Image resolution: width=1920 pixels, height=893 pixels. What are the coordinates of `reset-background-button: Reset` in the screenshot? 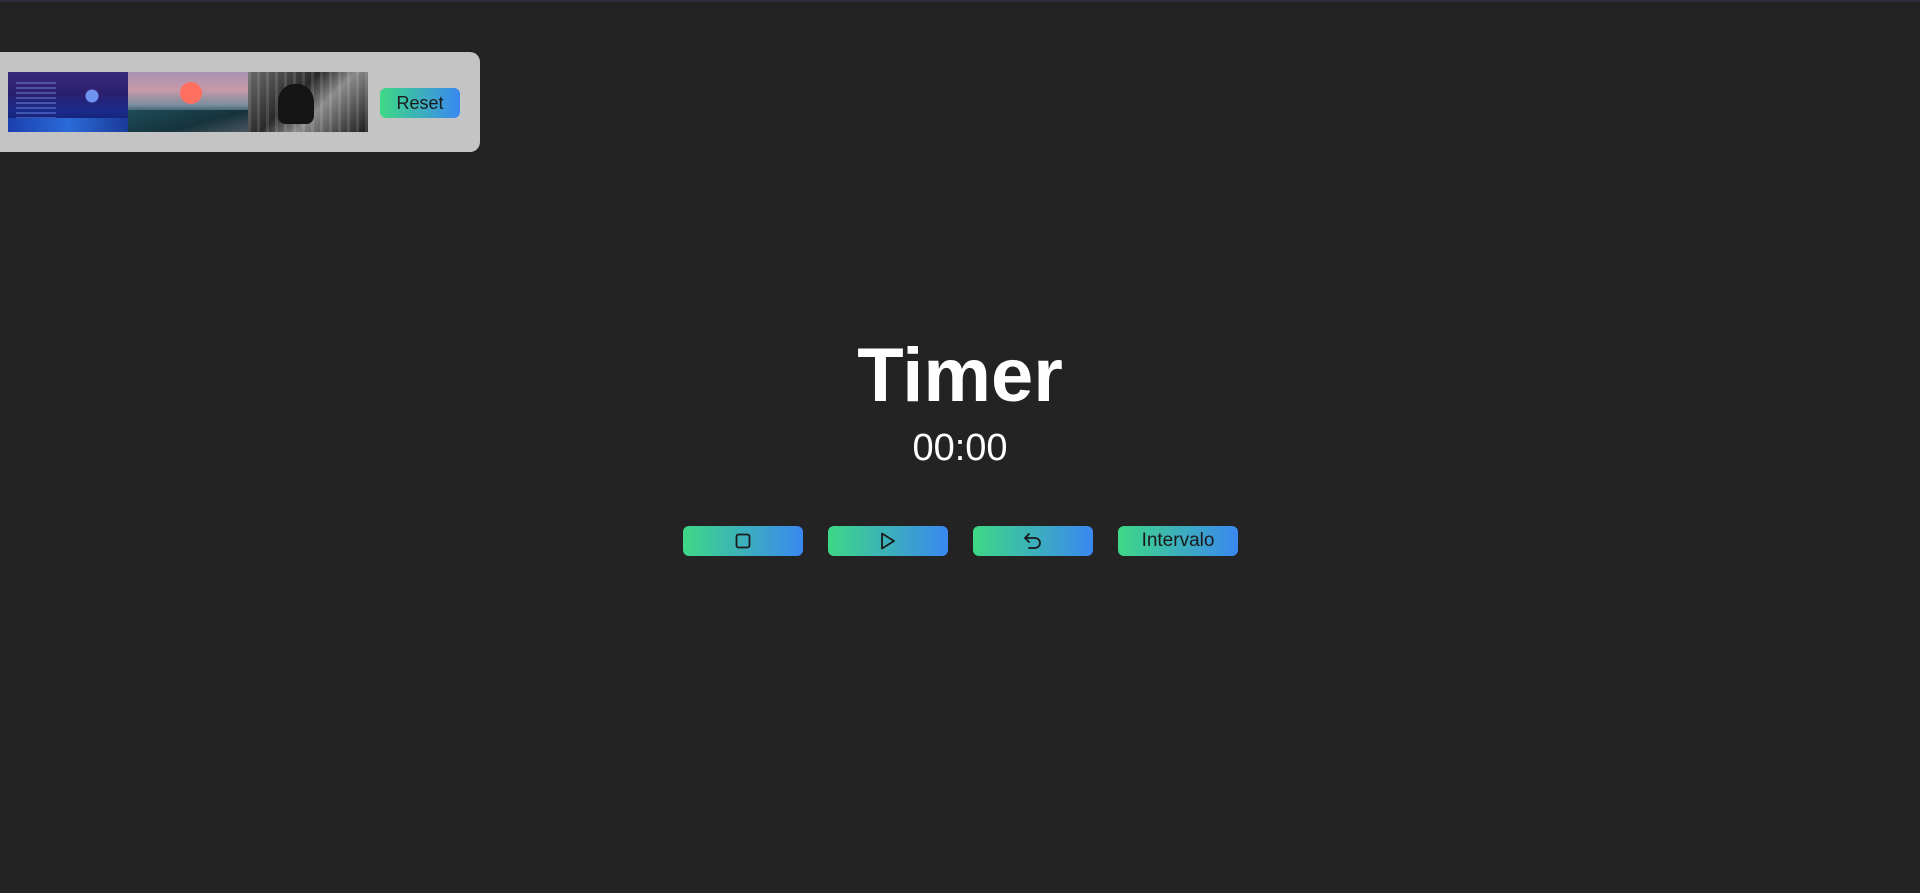 It's located at (420, 103).